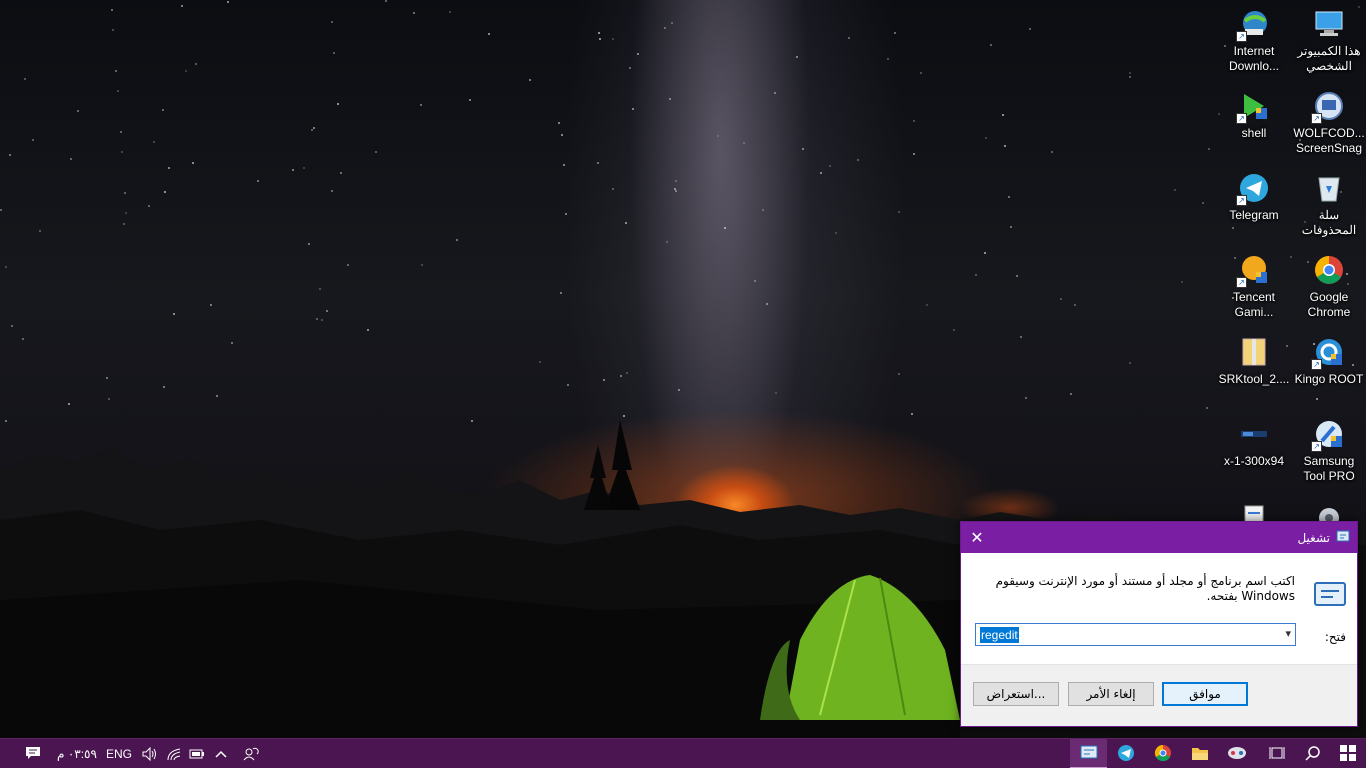 Image resolution: width=1366 pixels, height=768 pixels. Describe the element at coordinates (1253, 25) in the screenshot. I see `idm-icon: ↗` at that location.